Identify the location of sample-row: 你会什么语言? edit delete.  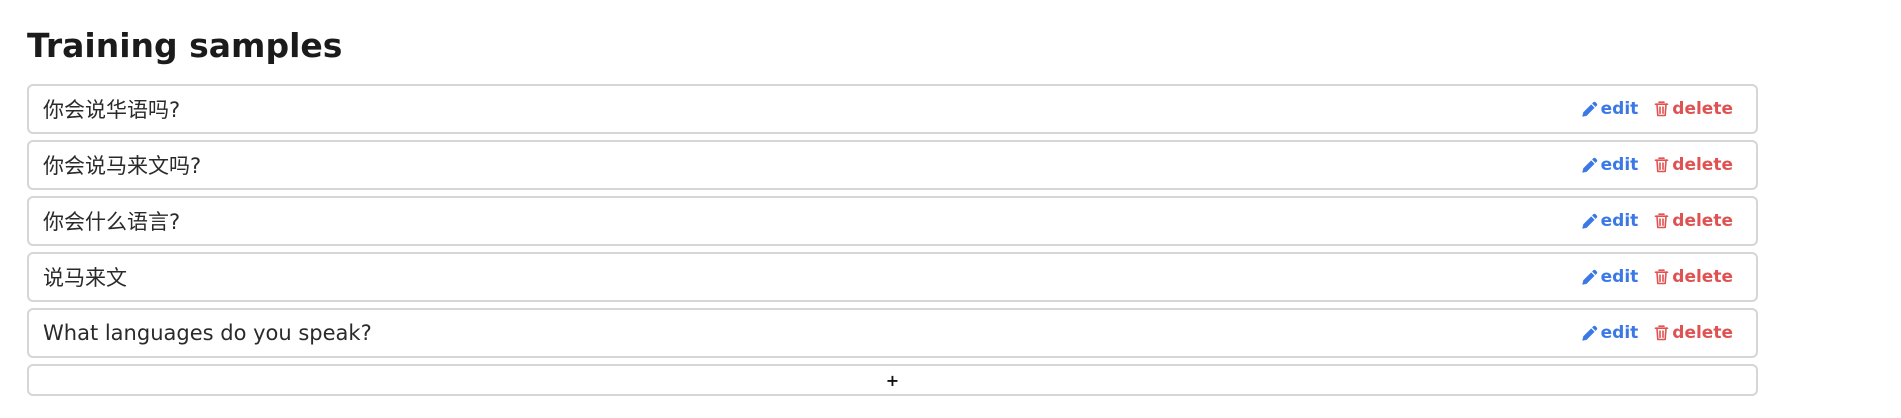
(892, 221).